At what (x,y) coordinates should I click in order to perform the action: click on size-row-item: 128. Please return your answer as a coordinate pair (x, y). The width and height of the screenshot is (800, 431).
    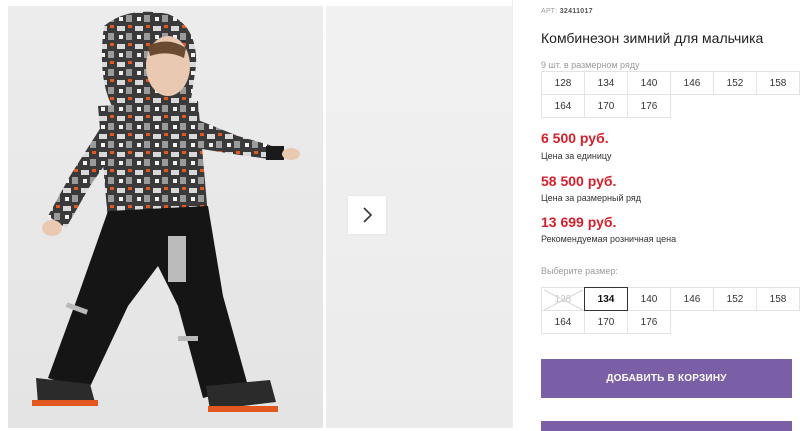
    Looking at the image, I should click on (563, 83).